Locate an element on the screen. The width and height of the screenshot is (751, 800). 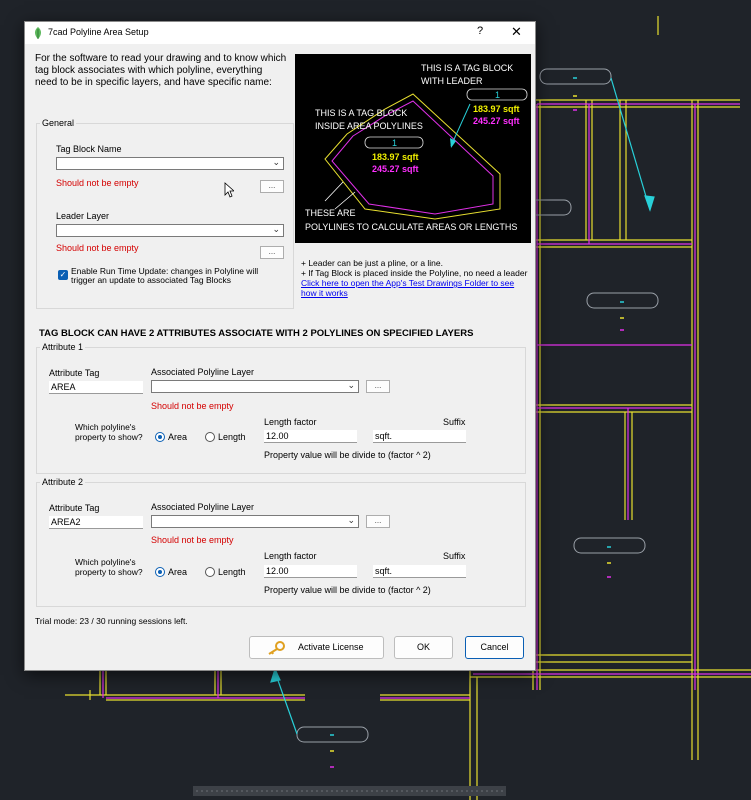
attribute-1-length-label: Length is located at coordinates (232, 437).